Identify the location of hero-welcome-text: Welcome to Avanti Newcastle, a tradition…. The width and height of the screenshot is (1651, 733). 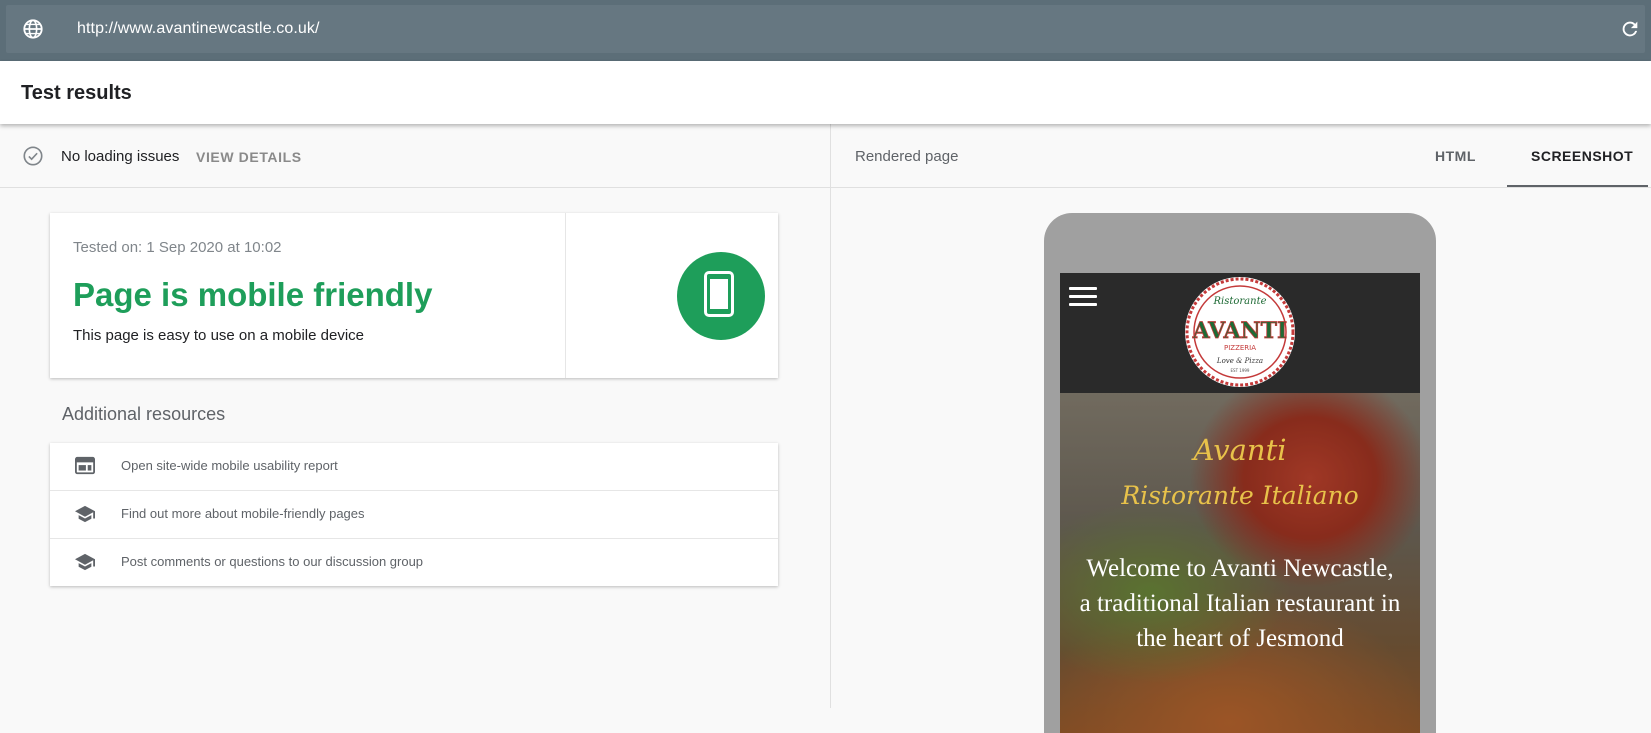
(1240, 603).